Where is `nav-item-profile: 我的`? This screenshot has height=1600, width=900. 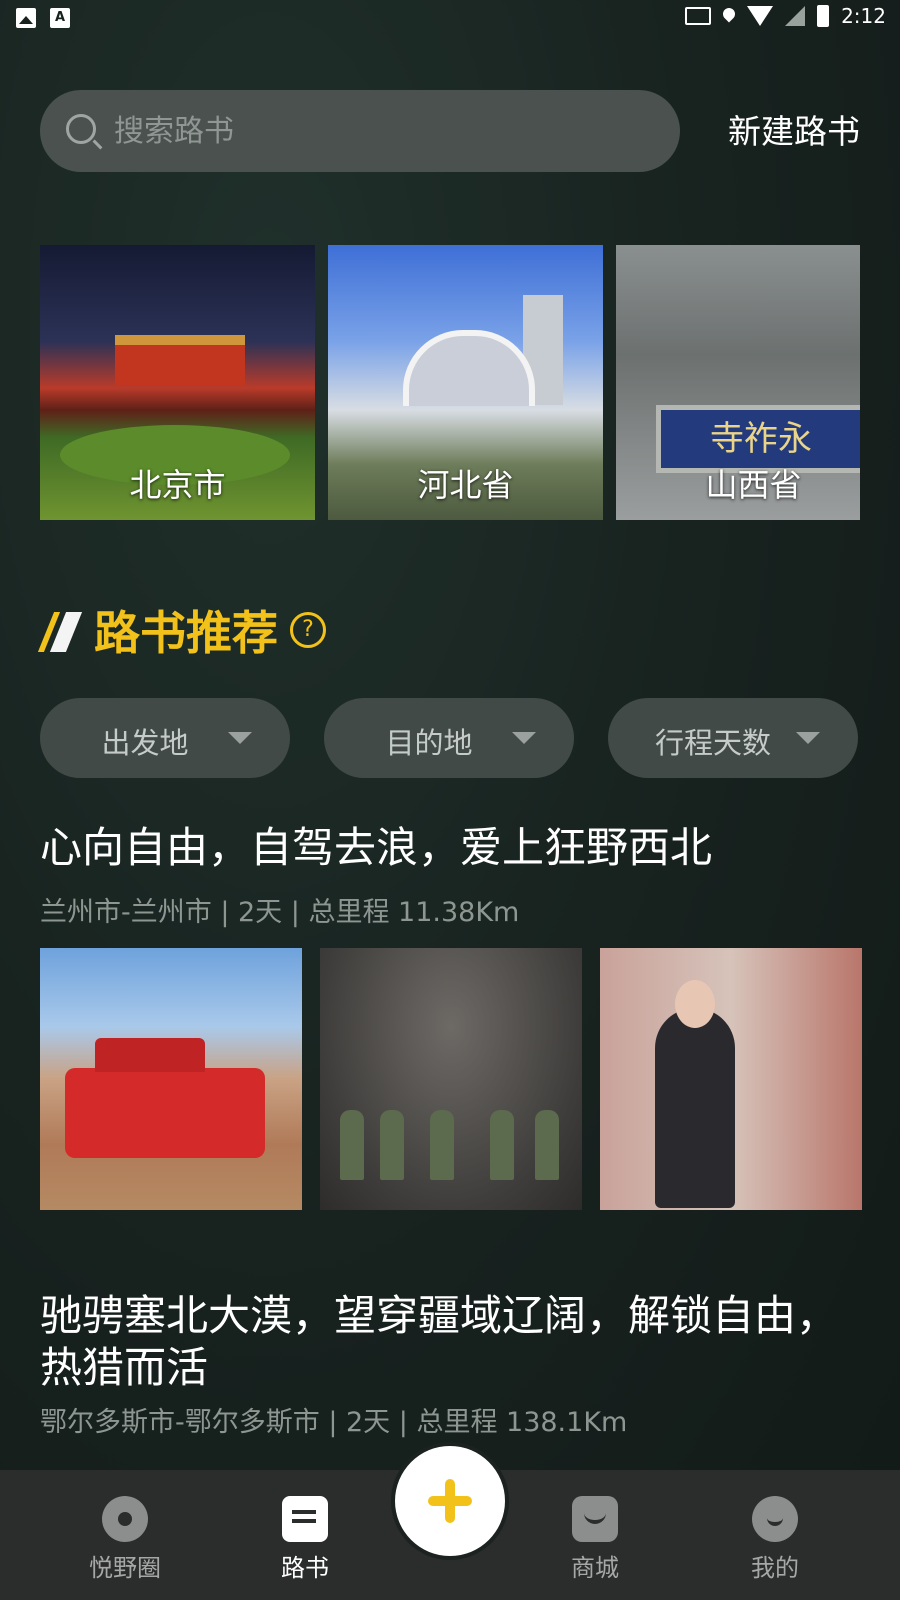 nav-item-profile: 我的 is located at coordinates (775, 1539).